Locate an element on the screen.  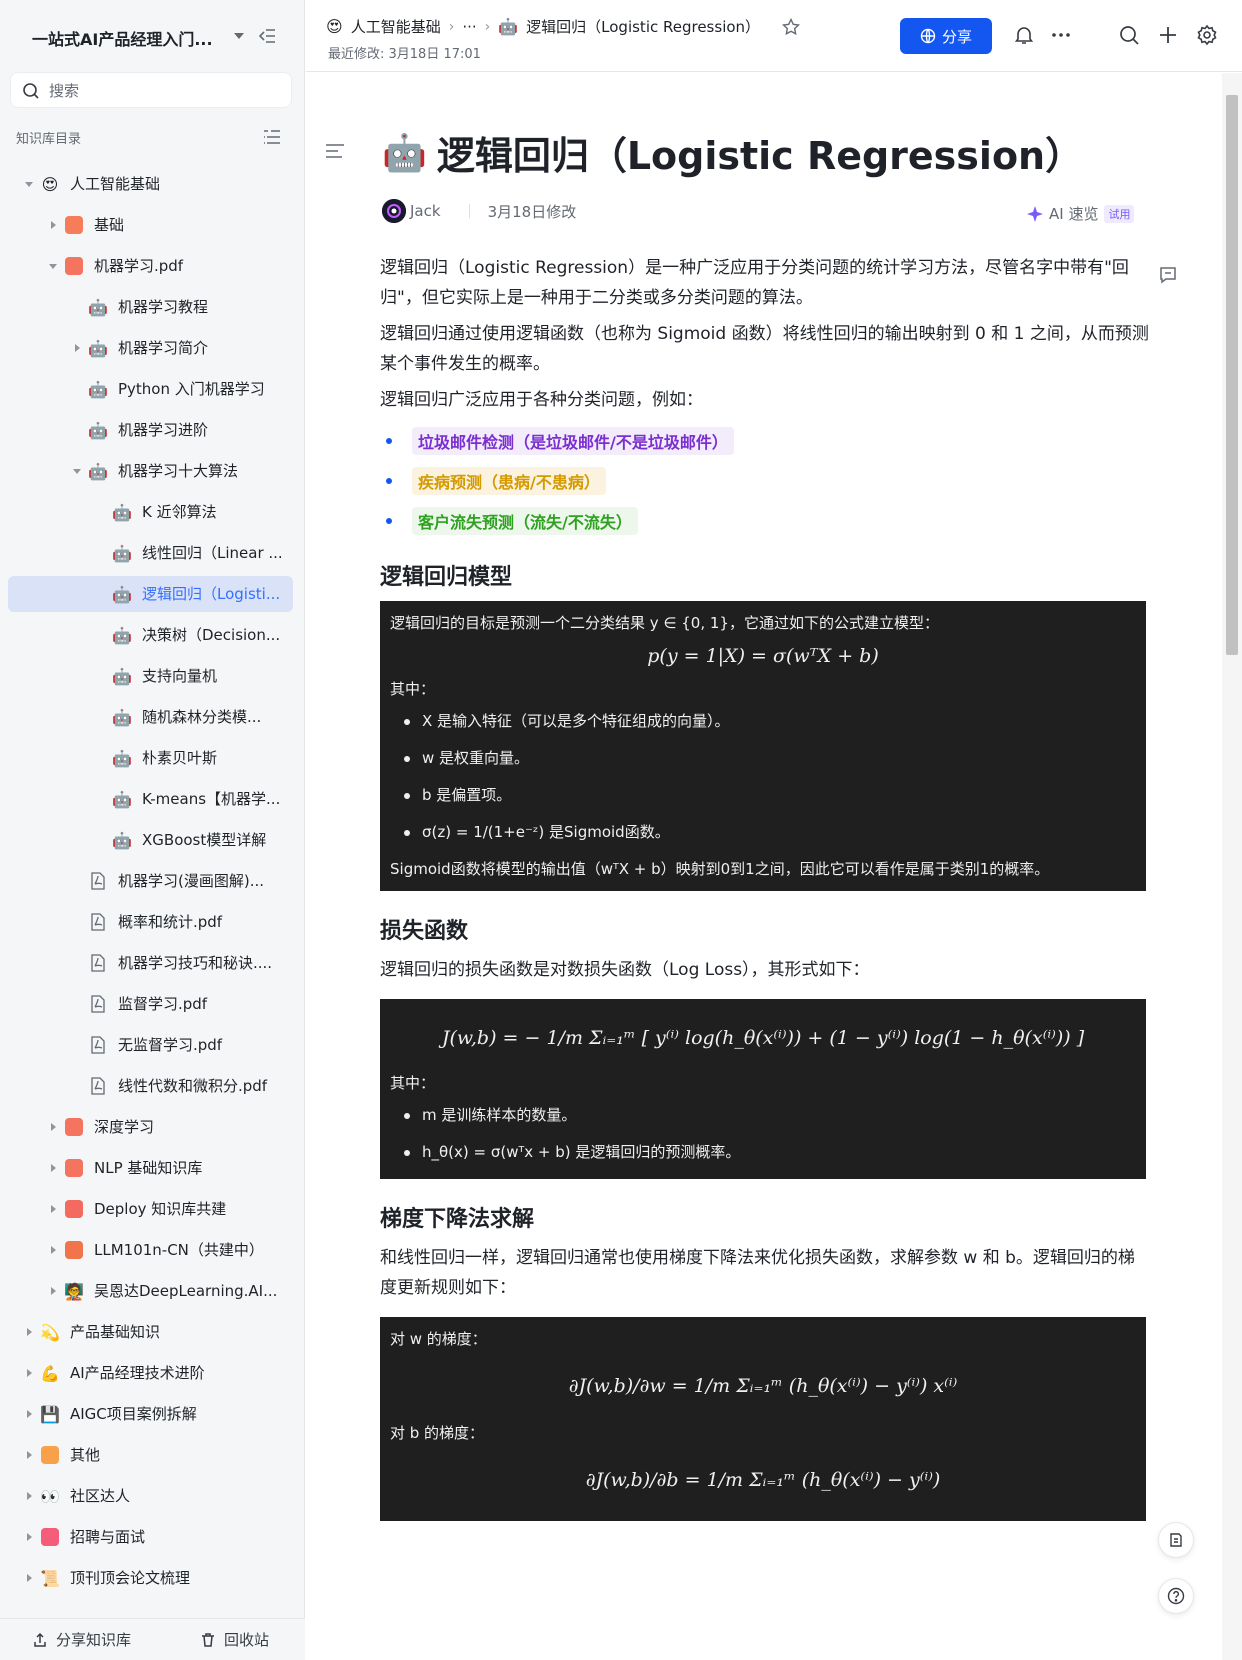
page-title-text: 逻辑回归（Logistic Regression） is located at coordinates (760, 156).